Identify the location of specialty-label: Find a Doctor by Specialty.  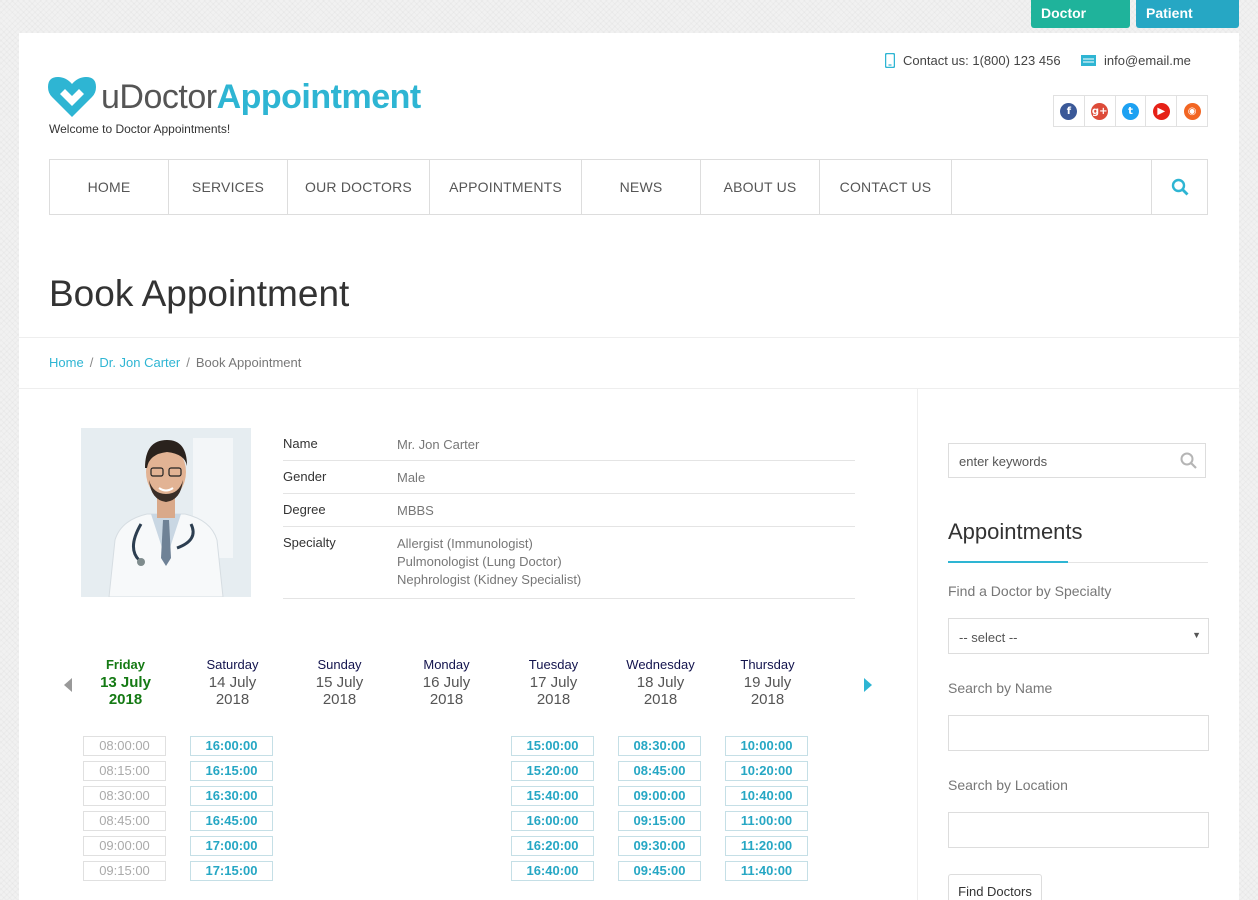
(1030, 591).